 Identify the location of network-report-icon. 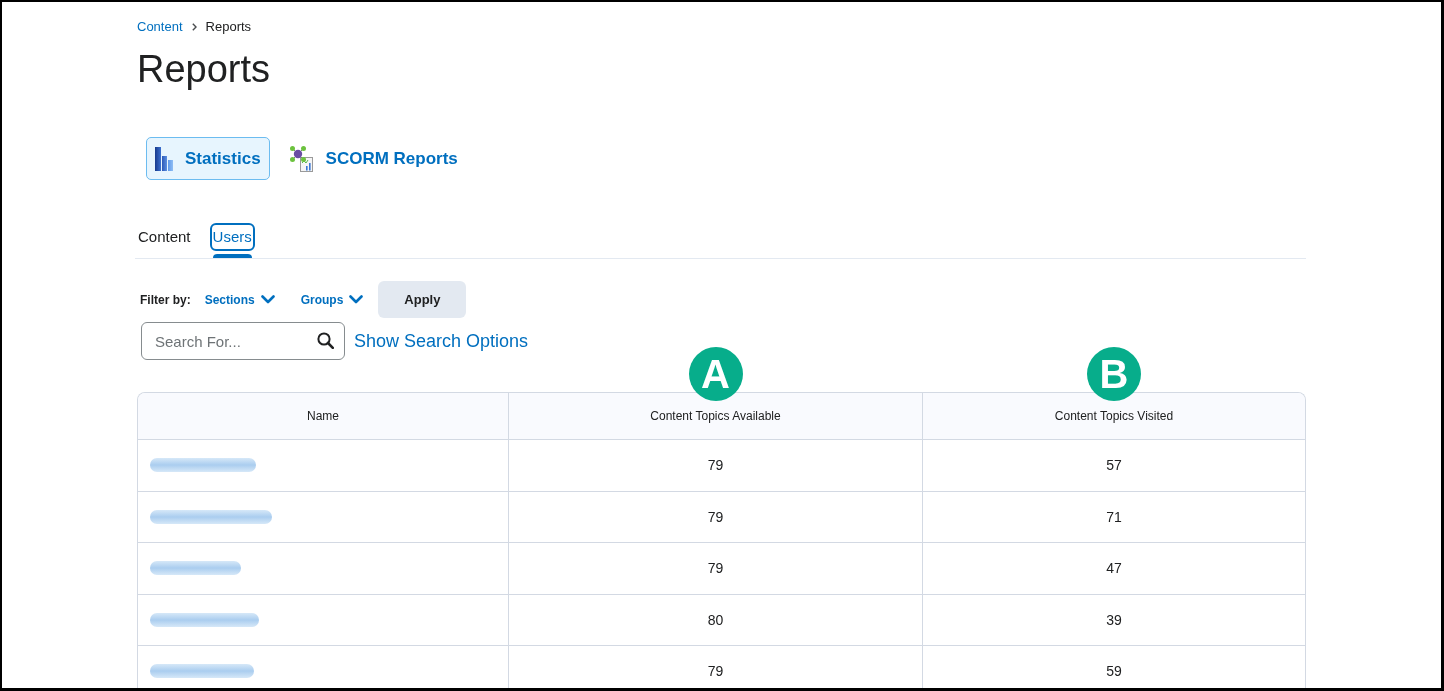
(301, 158).